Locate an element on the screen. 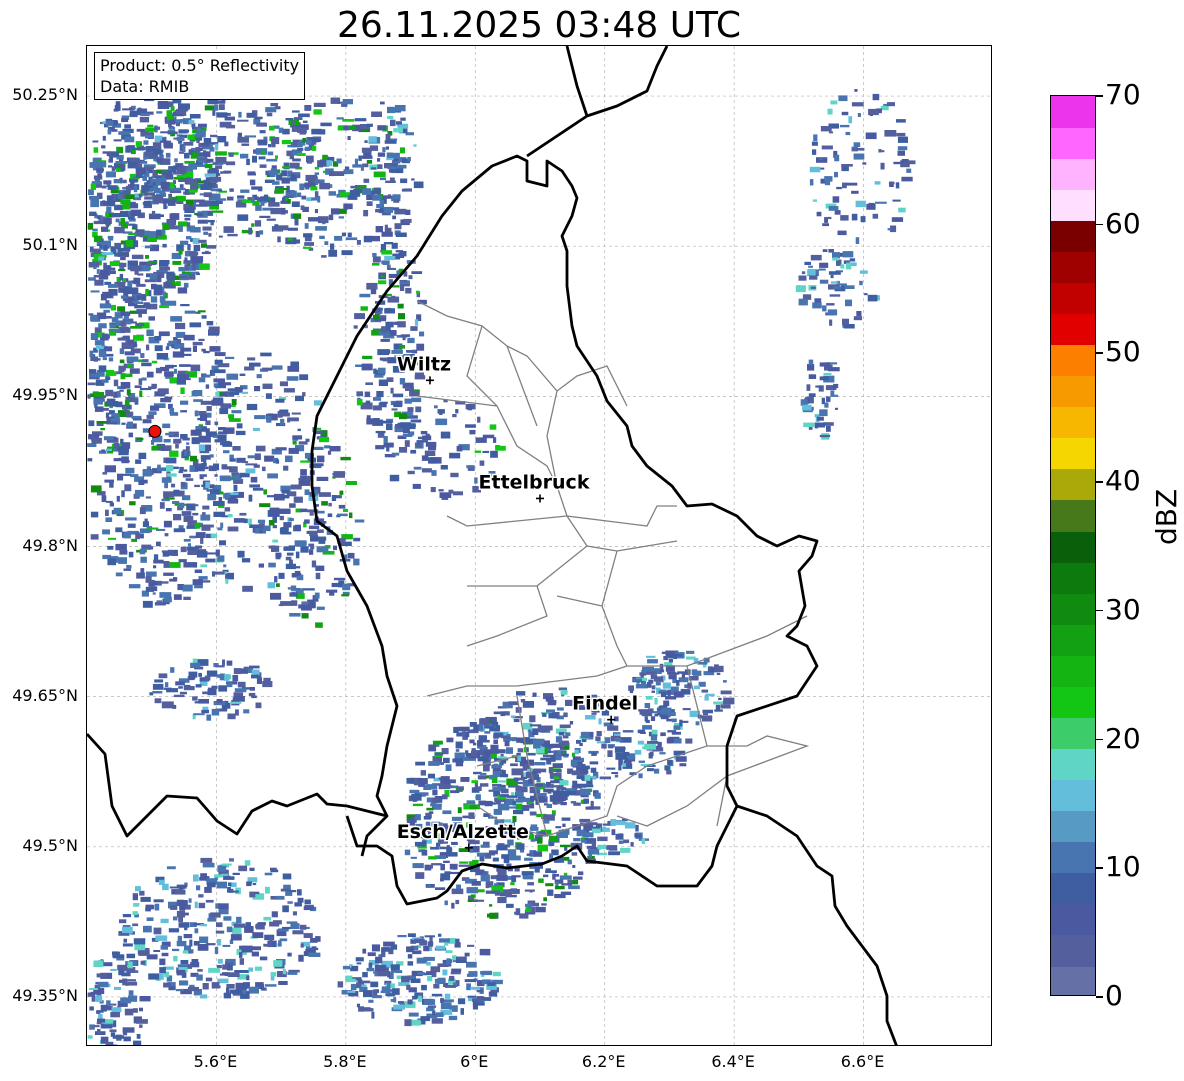  colorbar-tick-label: 20 is located at coordinates (1123, 738).